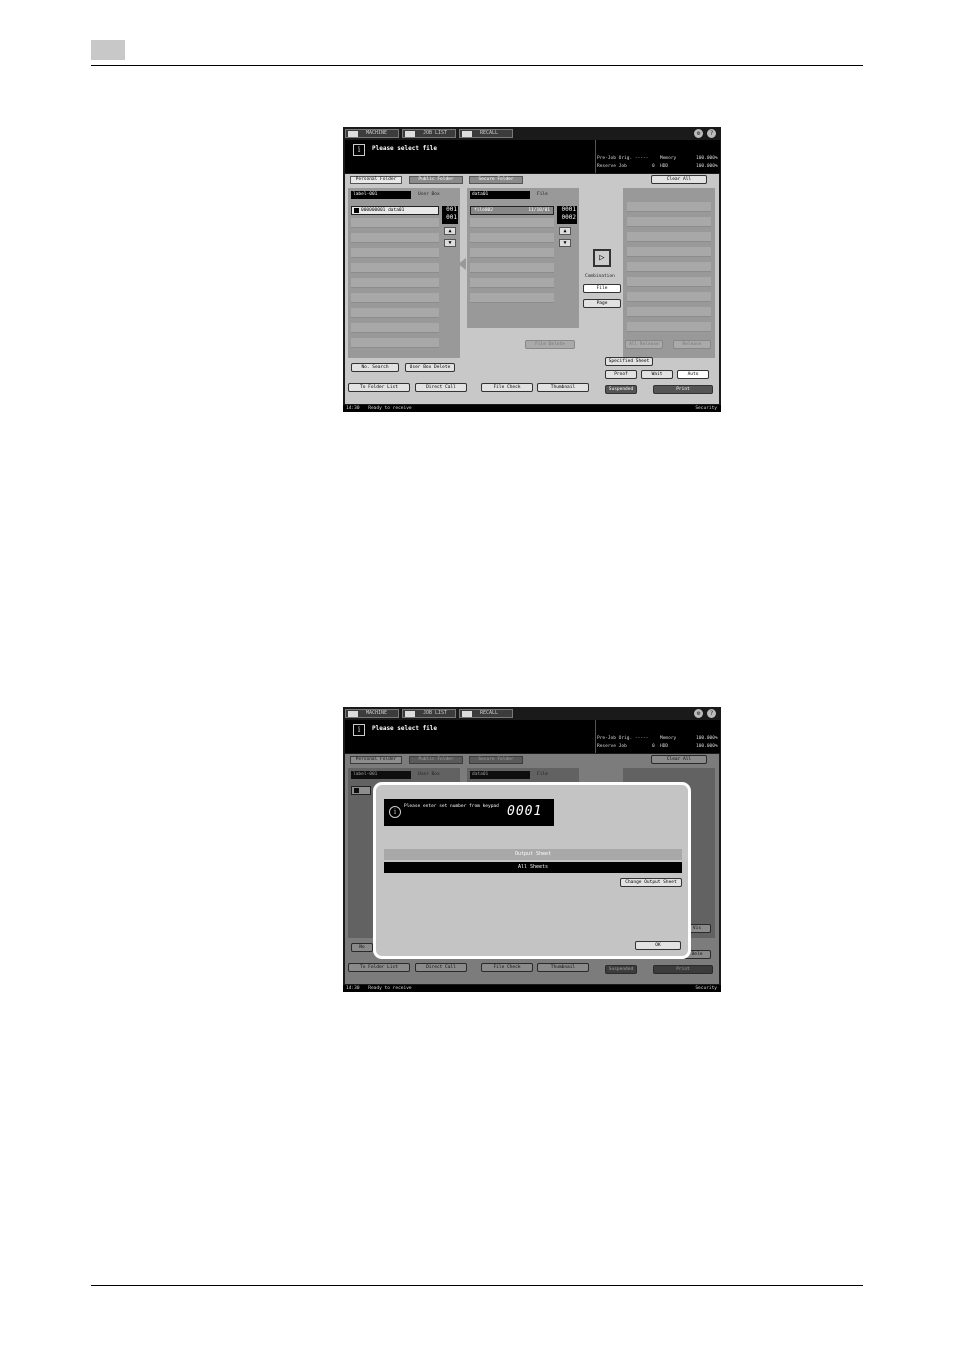  I want to click on combination-label: Combination, so click(600, 276).